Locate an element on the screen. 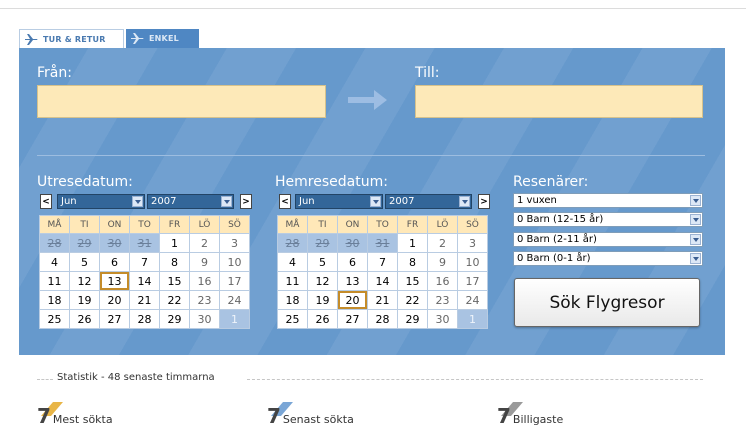 Image resolution: width=746 pixels, height=428 pixels. stats-divider-right is located at coordinates (475, 380).